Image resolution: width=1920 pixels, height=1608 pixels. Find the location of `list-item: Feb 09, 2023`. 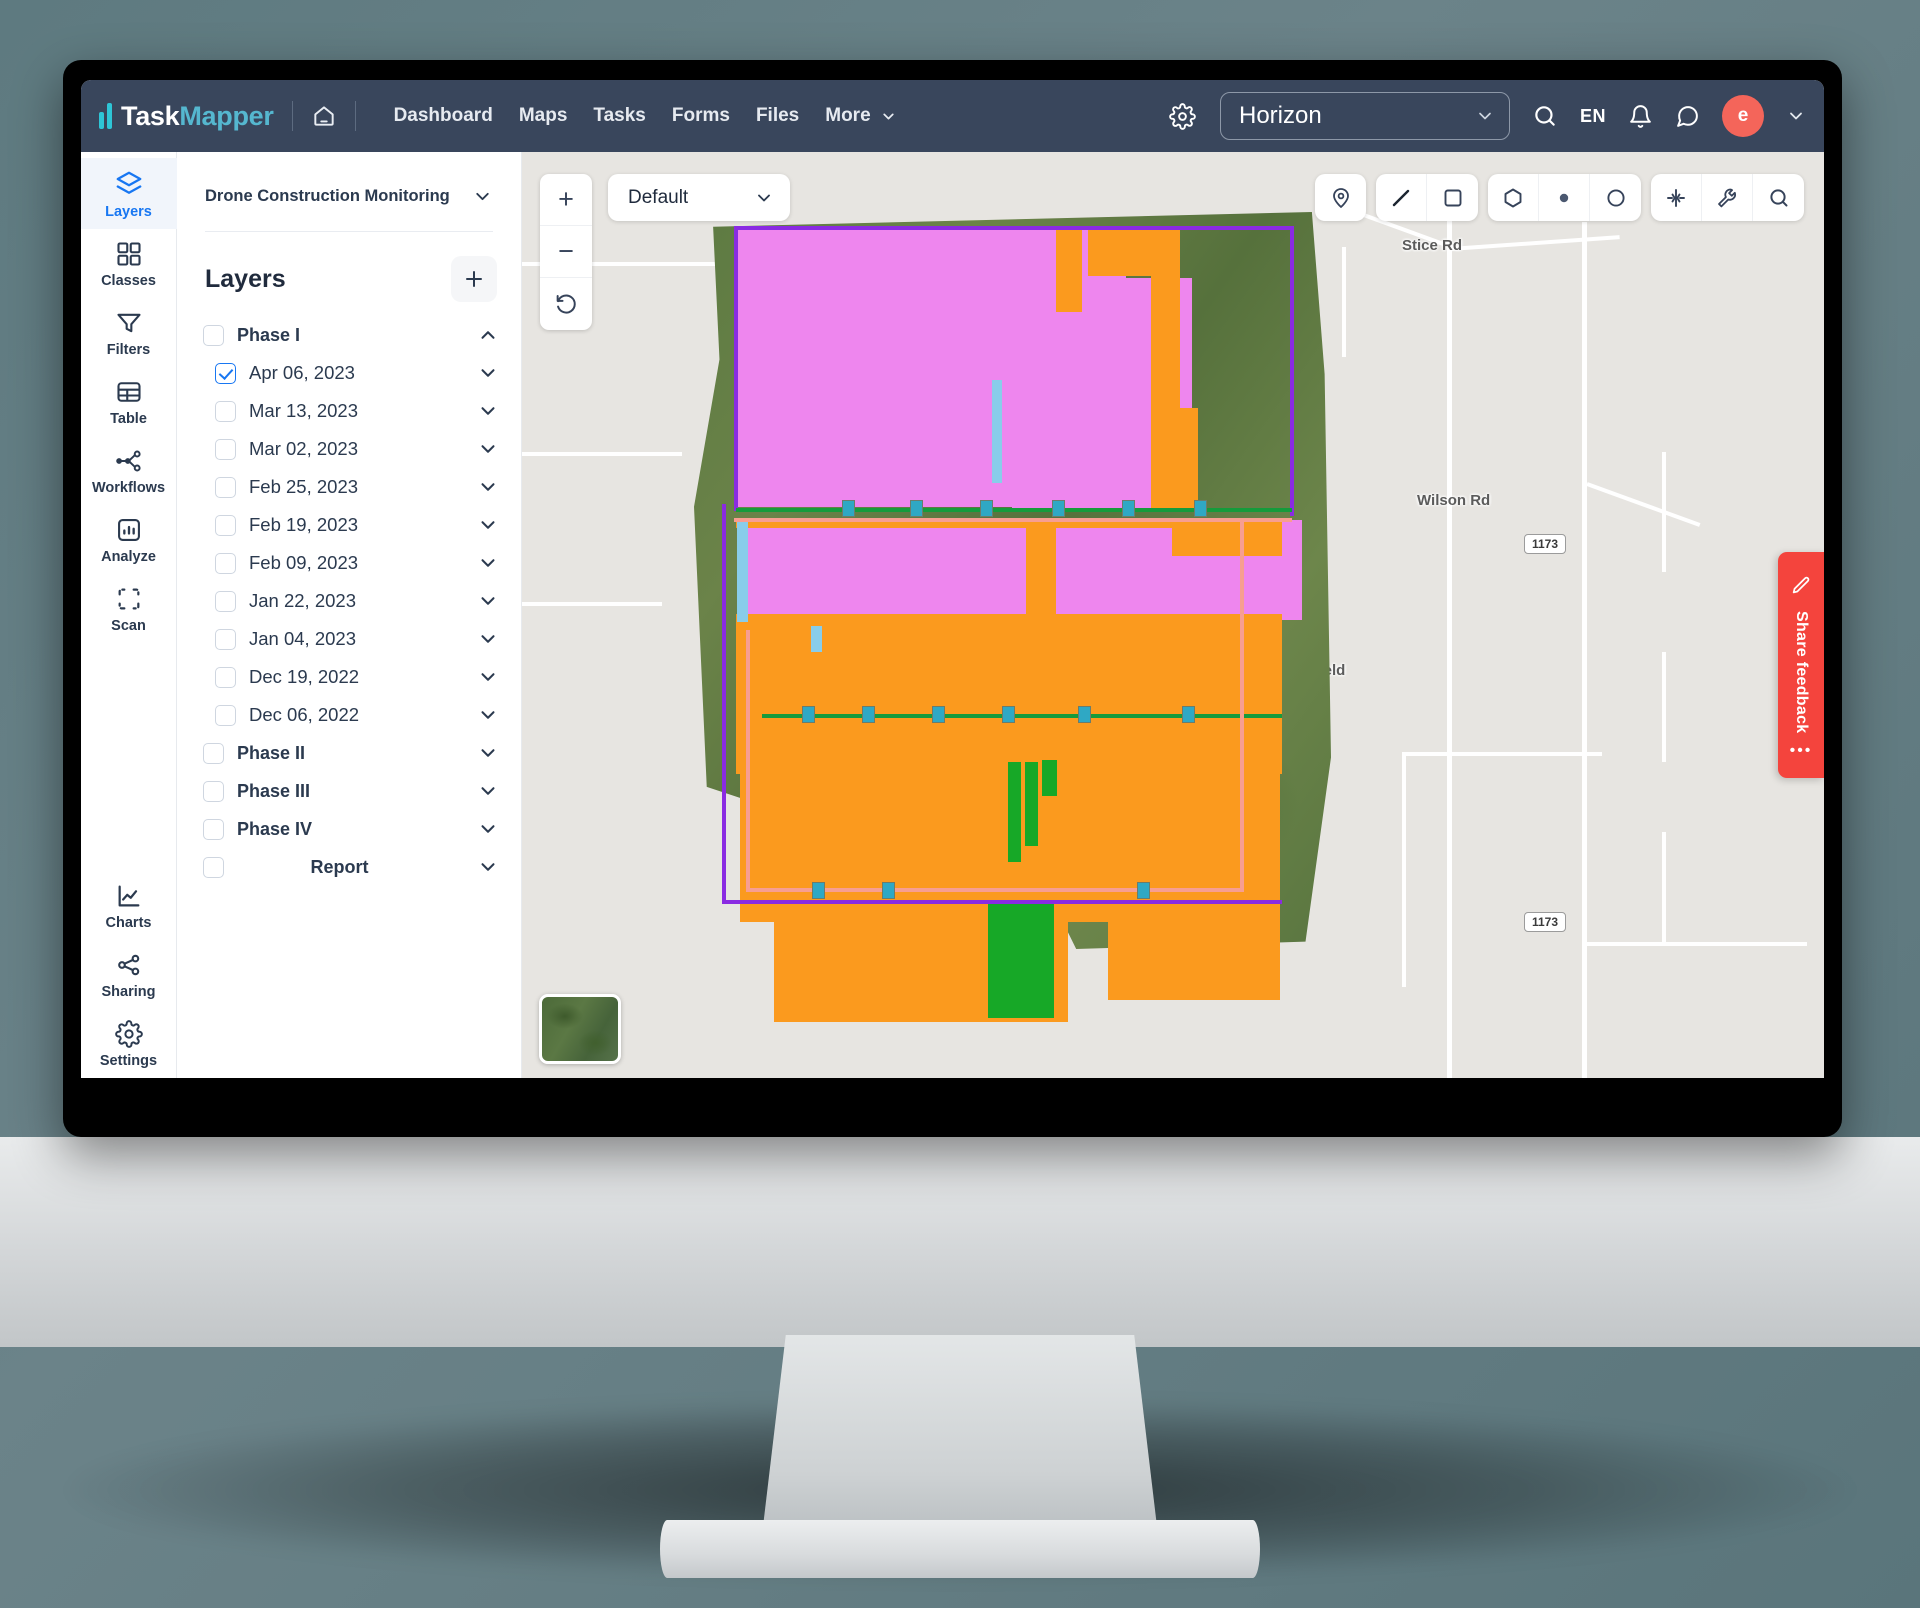

list-item: Feb 09, 2023 is located at coordinates (351, 563).